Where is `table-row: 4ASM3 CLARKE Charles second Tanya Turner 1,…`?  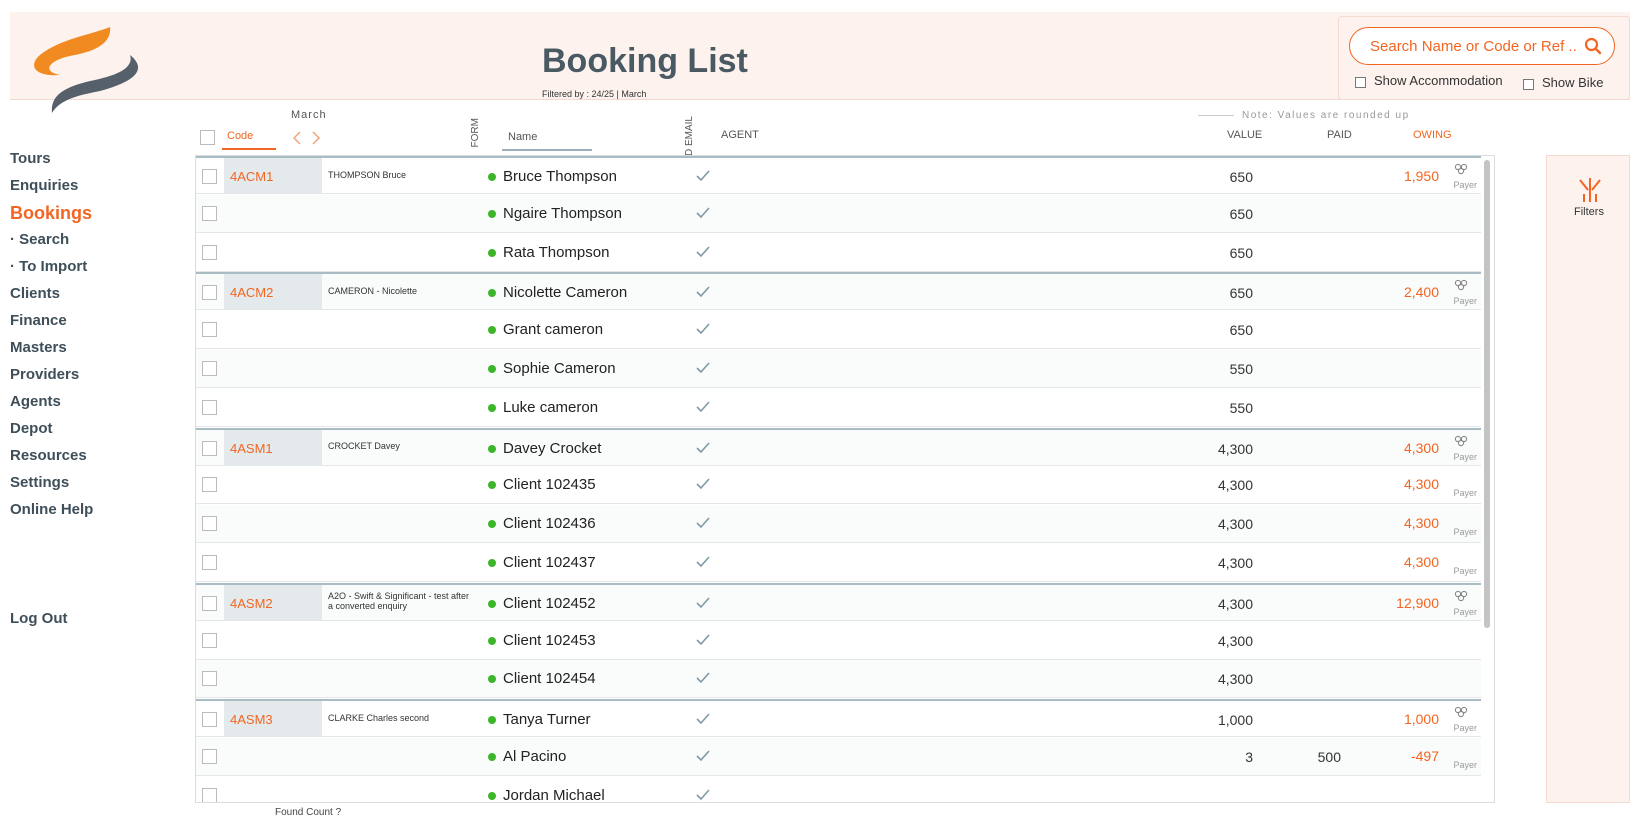 table-row: 4ASM3 CLARKE Charles second Tanya Turner 1,… is located at coordinates (838, 718).